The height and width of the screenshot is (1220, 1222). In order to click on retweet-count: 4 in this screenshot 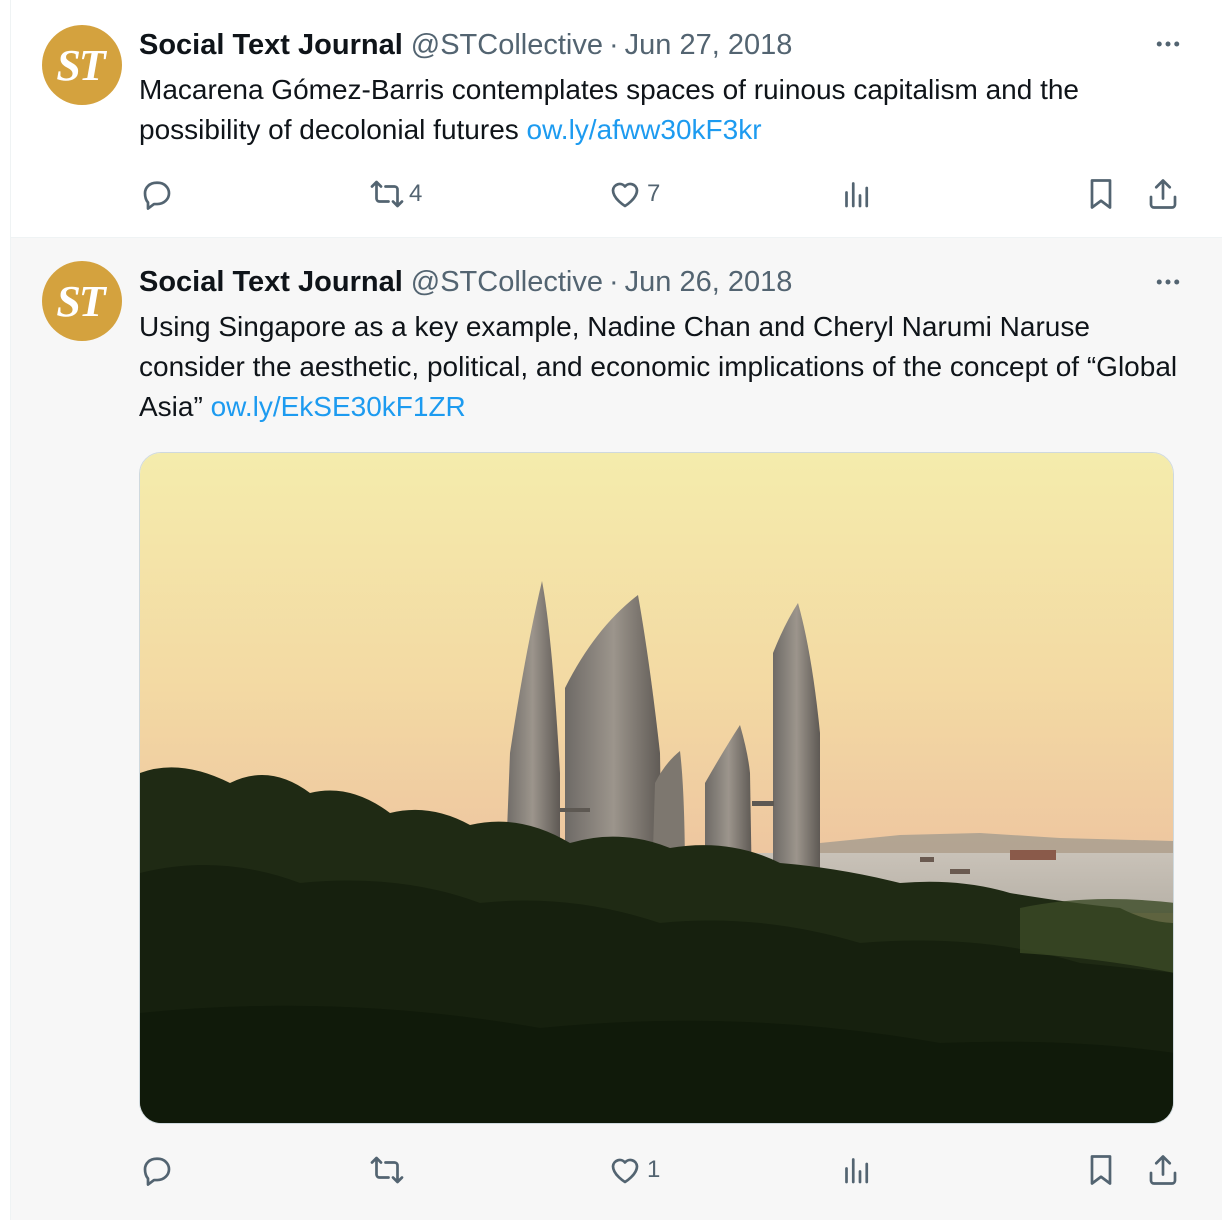, I will do `click(416, 193)`.